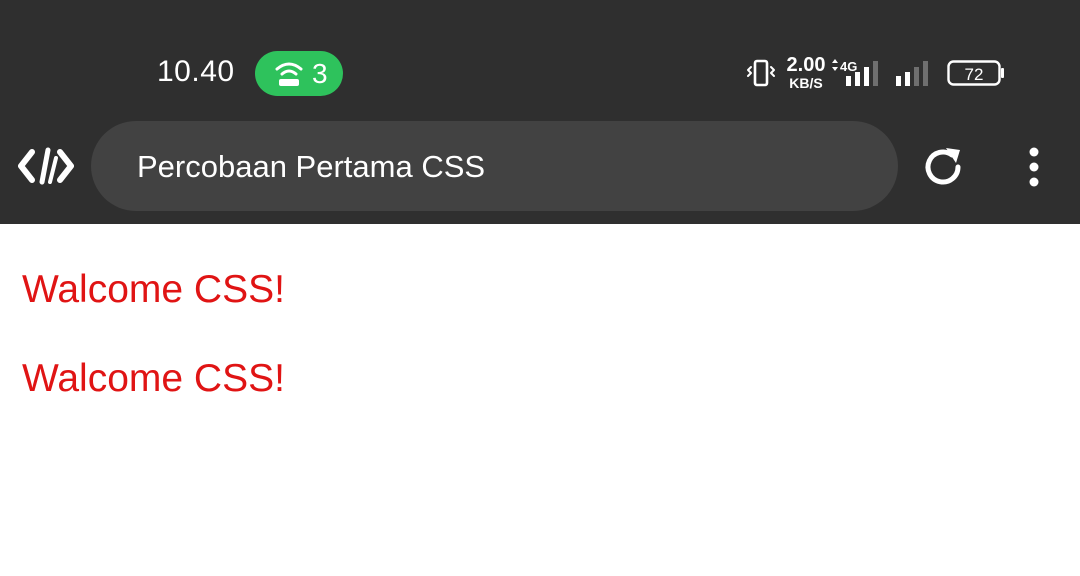 The height and width of the screenshot is (576, 1080). What do you see at coordinates (289, 74) in the screenshot?
I see `hotspot-icon` at bounding box center [289, 74].